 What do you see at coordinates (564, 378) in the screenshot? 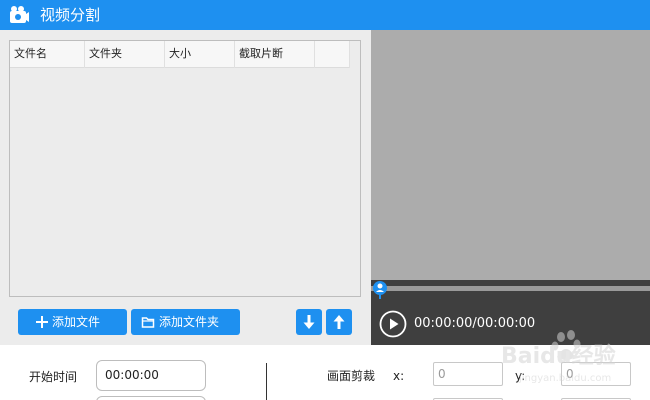
I see `watermark-subtext: jingyan.baidu.com` at bounding box center [564, 378].